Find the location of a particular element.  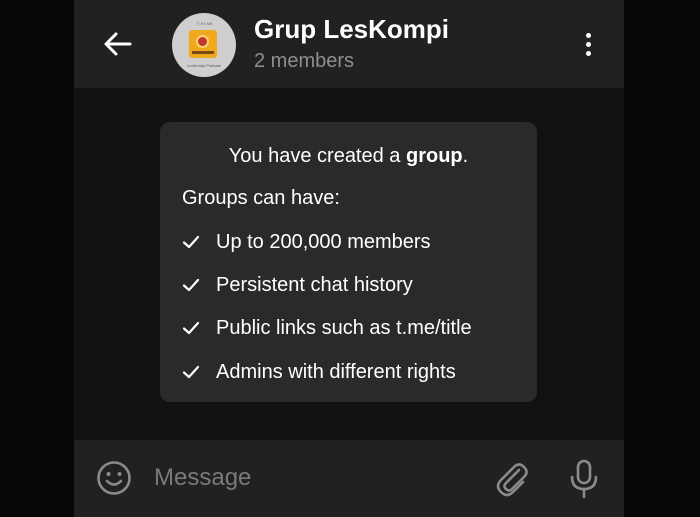

title-prefix: You have created a is located at coordinates (317, 156).